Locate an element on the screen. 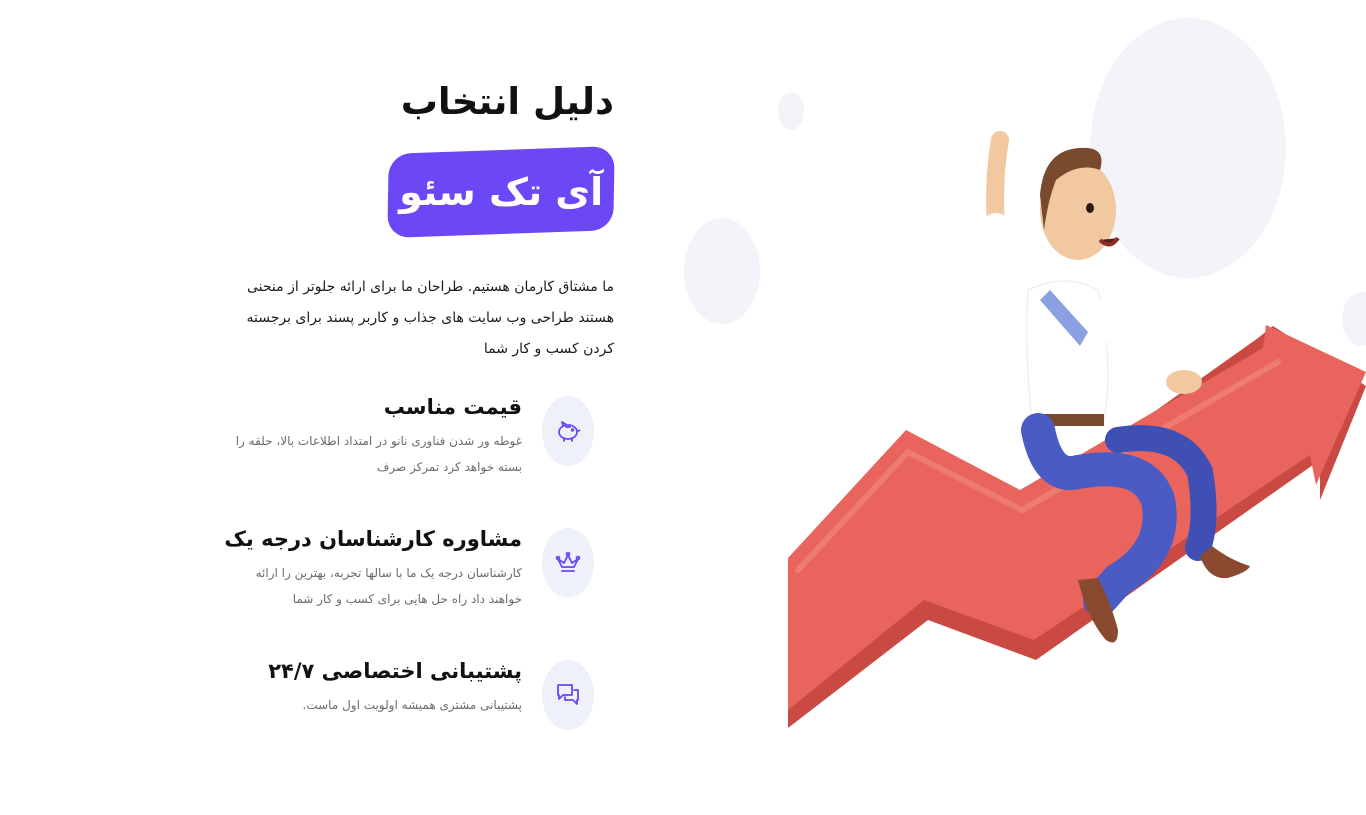 Image resolution: width=1366 pixels, height=815 pixels. section-heading: دلیل انتخاب is located at coordinates (507, 101).